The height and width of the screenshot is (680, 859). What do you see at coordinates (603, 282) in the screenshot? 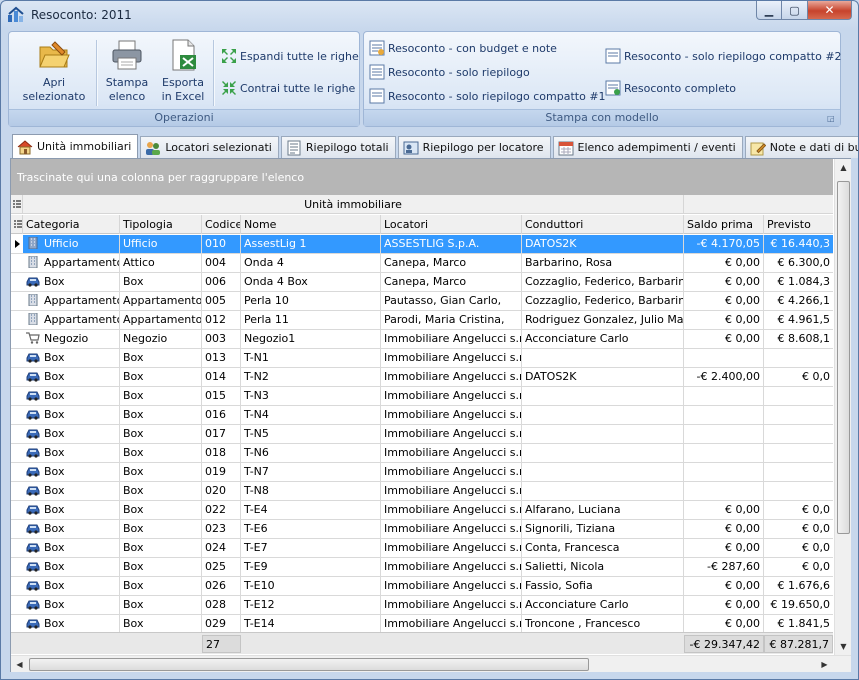
I see `cell-conduttori: Cozzaglio, Federico, Barbarino,` at bounding box center [603, 282].